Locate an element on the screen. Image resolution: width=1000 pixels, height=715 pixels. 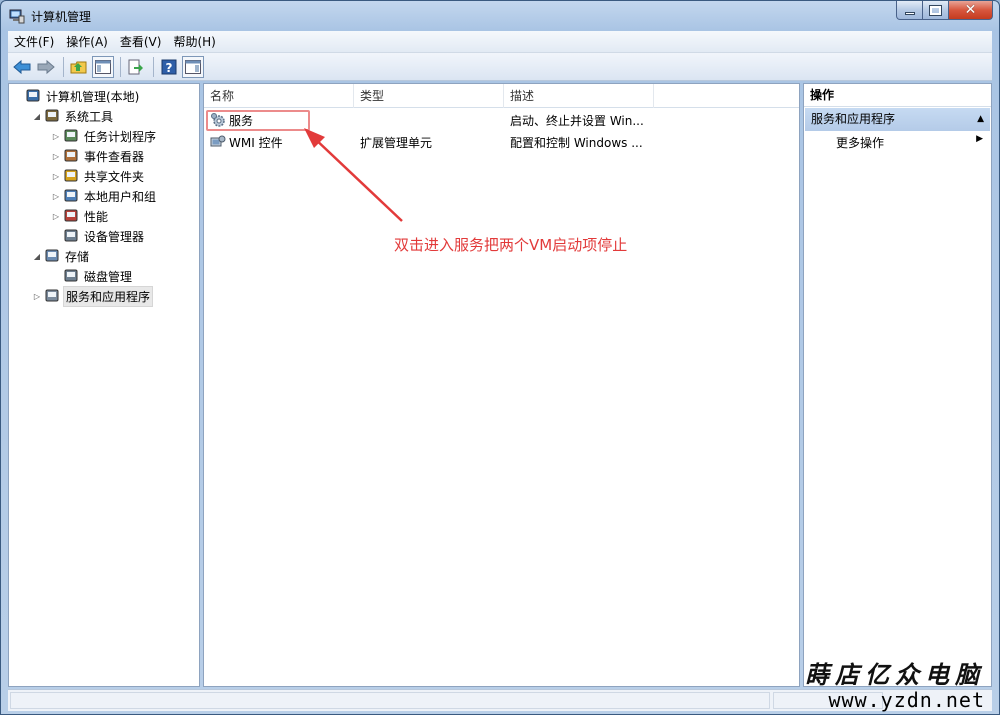
tree-item: ▷ 服务和应用程序 is located at coordinates (93, 296).